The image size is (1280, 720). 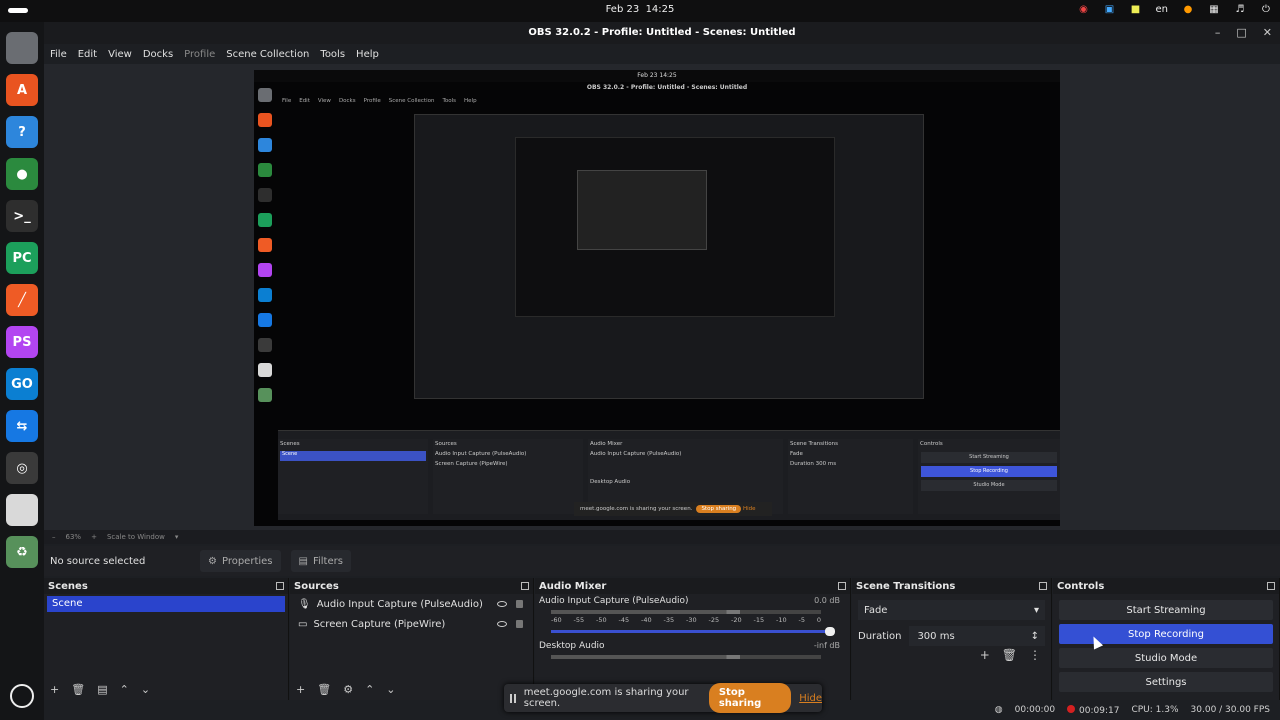 What do you see at coordinates (977, 636) in the screenshot?
I see `duration-spinbox: 300 ms ↕` at bounding box center [977, 636].